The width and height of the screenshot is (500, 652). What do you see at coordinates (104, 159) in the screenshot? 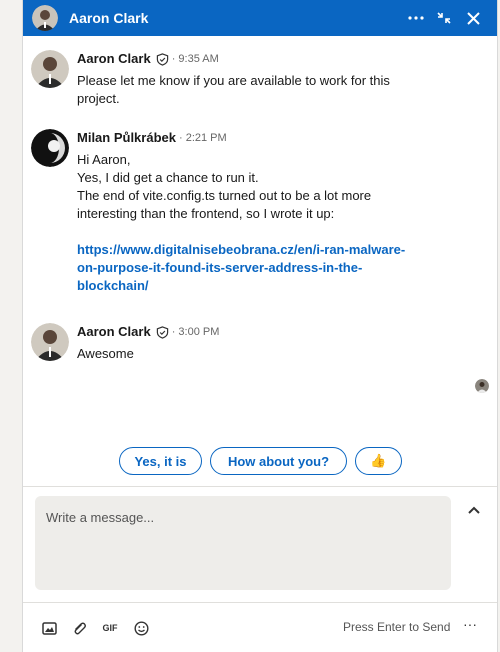
I see `message-line: Hi Aaron,` at bounding box center [104, 159].